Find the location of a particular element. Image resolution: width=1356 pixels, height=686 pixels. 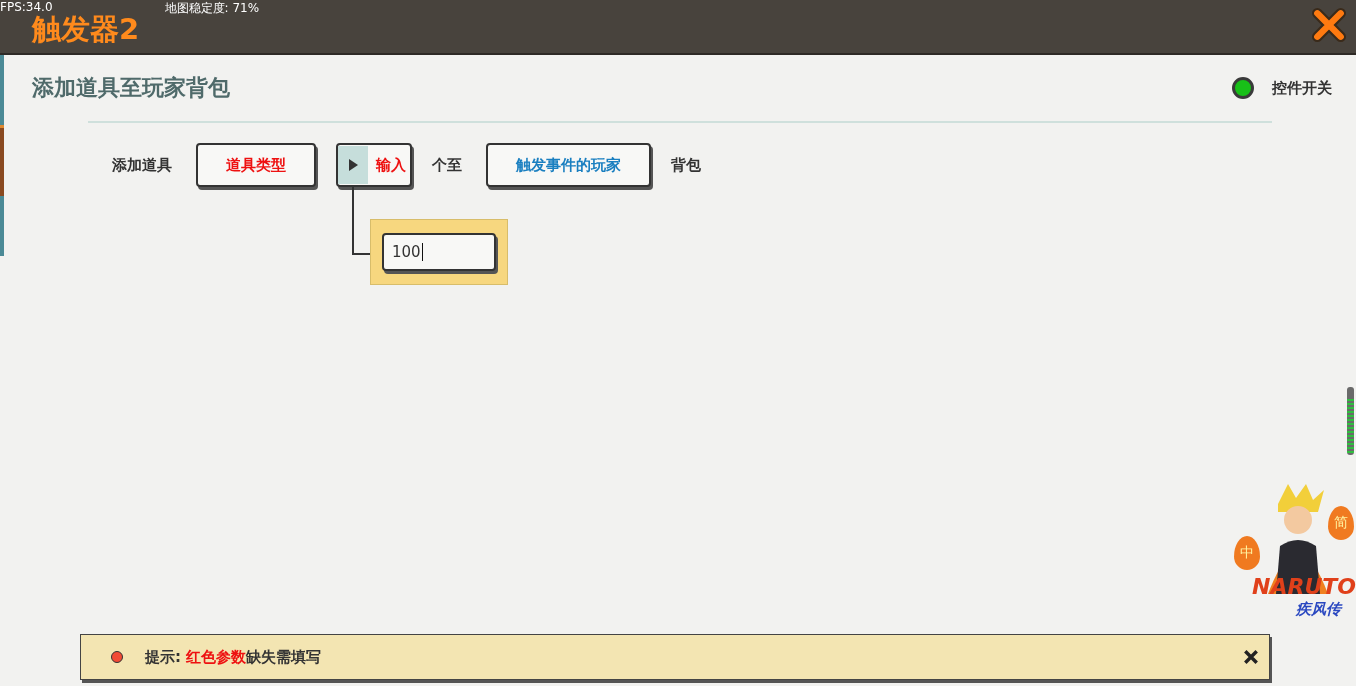

expand-icon is located at coordinates (353, 165).